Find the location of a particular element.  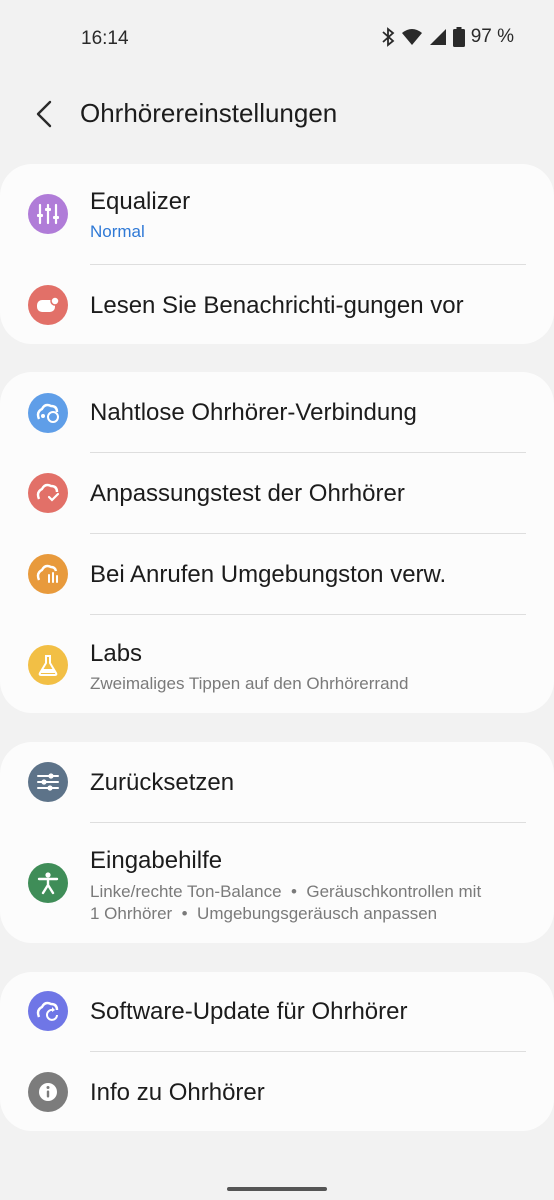

wifi-icon is located at coordinates (411, 37).